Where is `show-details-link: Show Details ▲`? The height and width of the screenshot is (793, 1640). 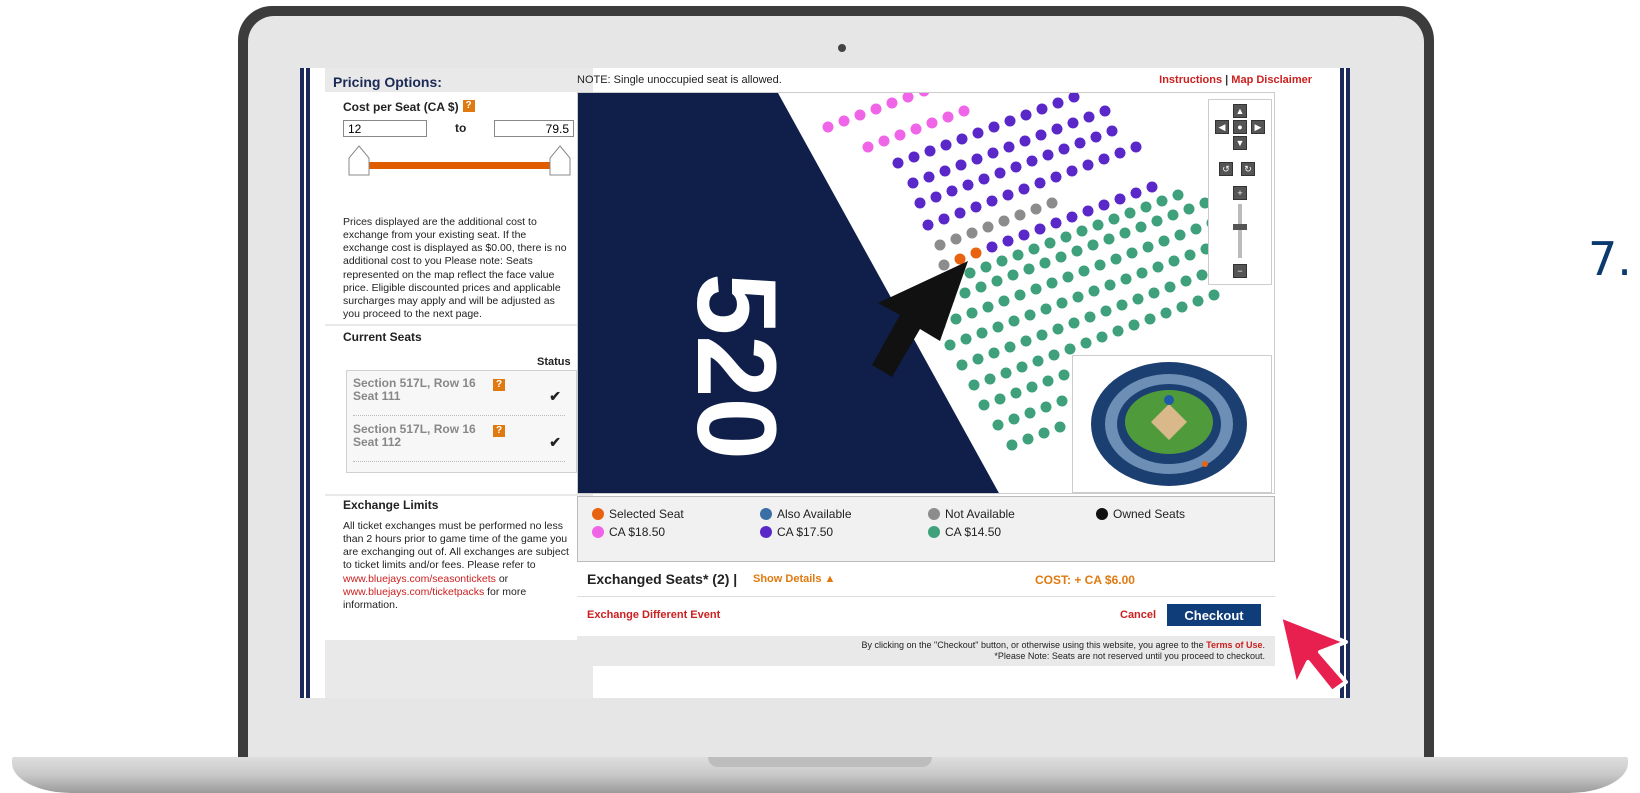
show-details-link: Show Details ▲ is located at coordinates (794, 579).